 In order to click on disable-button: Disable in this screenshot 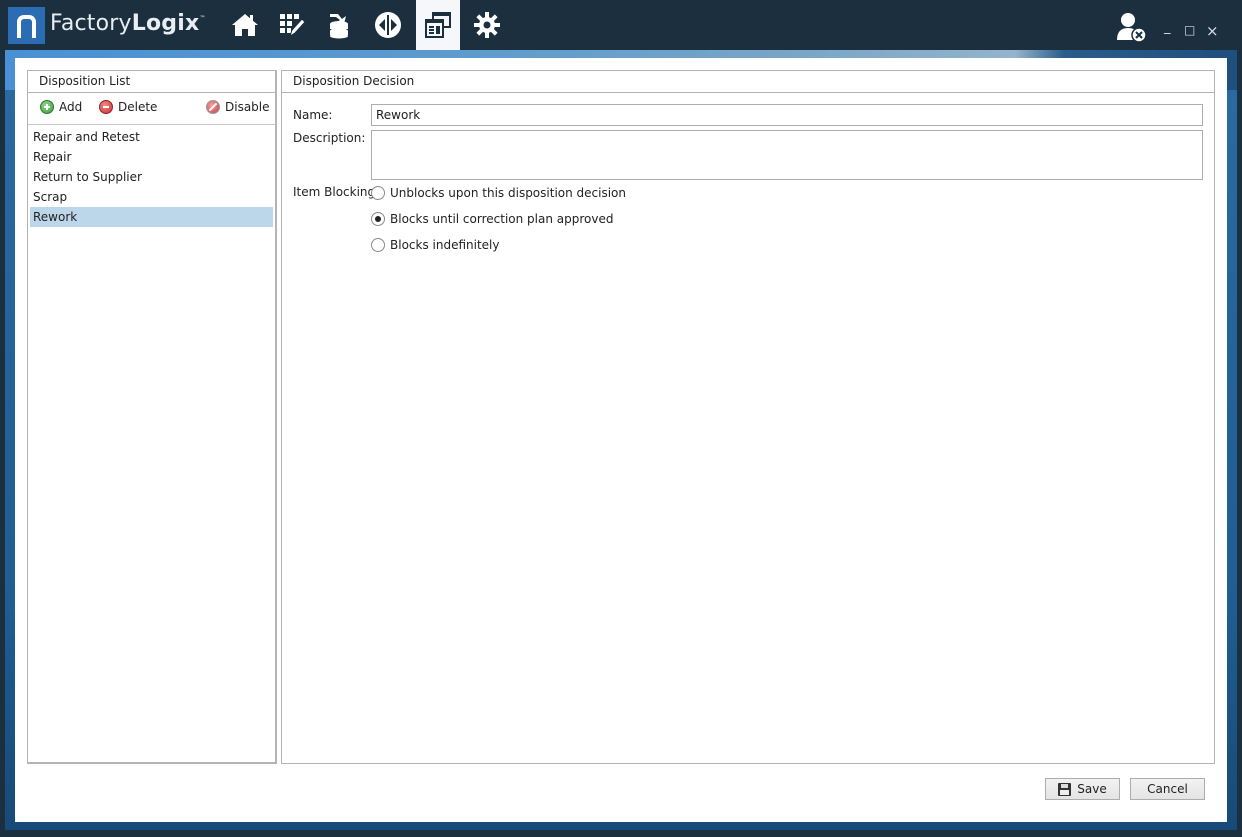, I will do `click(238, 107)`.